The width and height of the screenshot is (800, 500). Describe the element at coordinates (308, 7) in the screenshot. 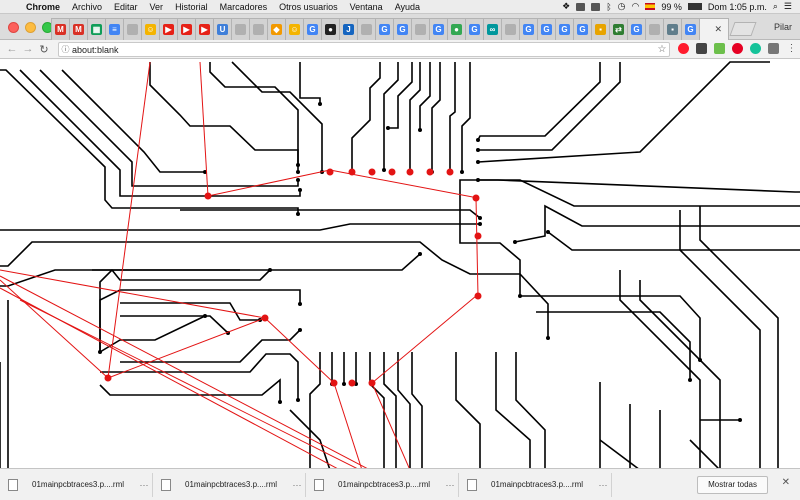

I see `menu-otros-usuarios: Otros usuarios` at that location.